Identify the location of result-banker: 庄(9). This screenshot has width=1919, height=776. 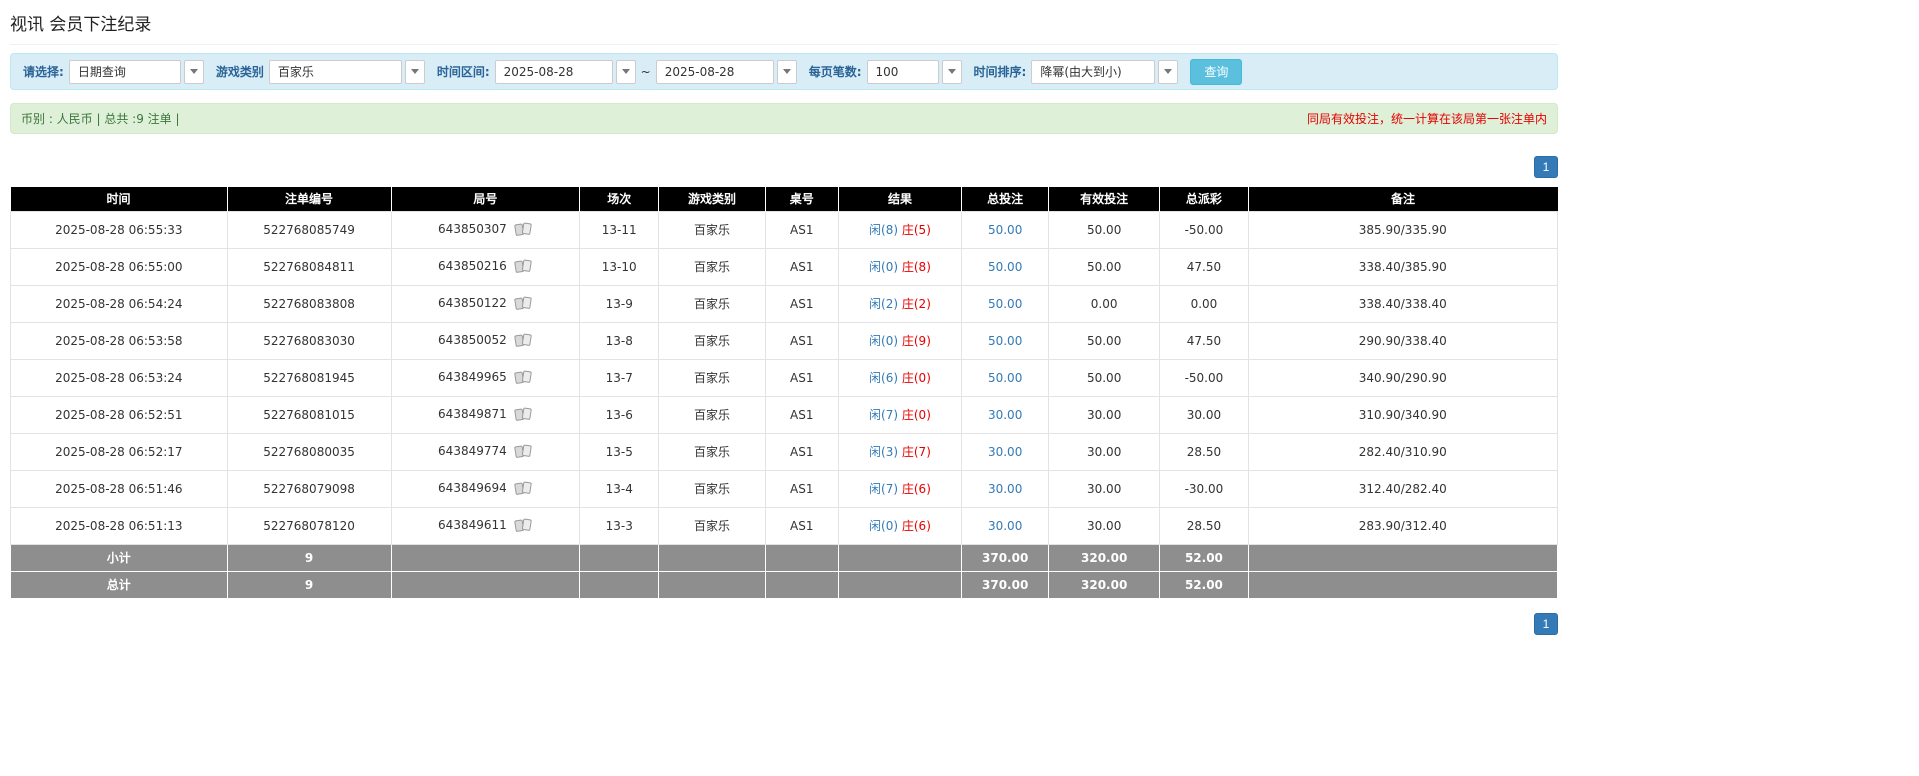
(916, 341).